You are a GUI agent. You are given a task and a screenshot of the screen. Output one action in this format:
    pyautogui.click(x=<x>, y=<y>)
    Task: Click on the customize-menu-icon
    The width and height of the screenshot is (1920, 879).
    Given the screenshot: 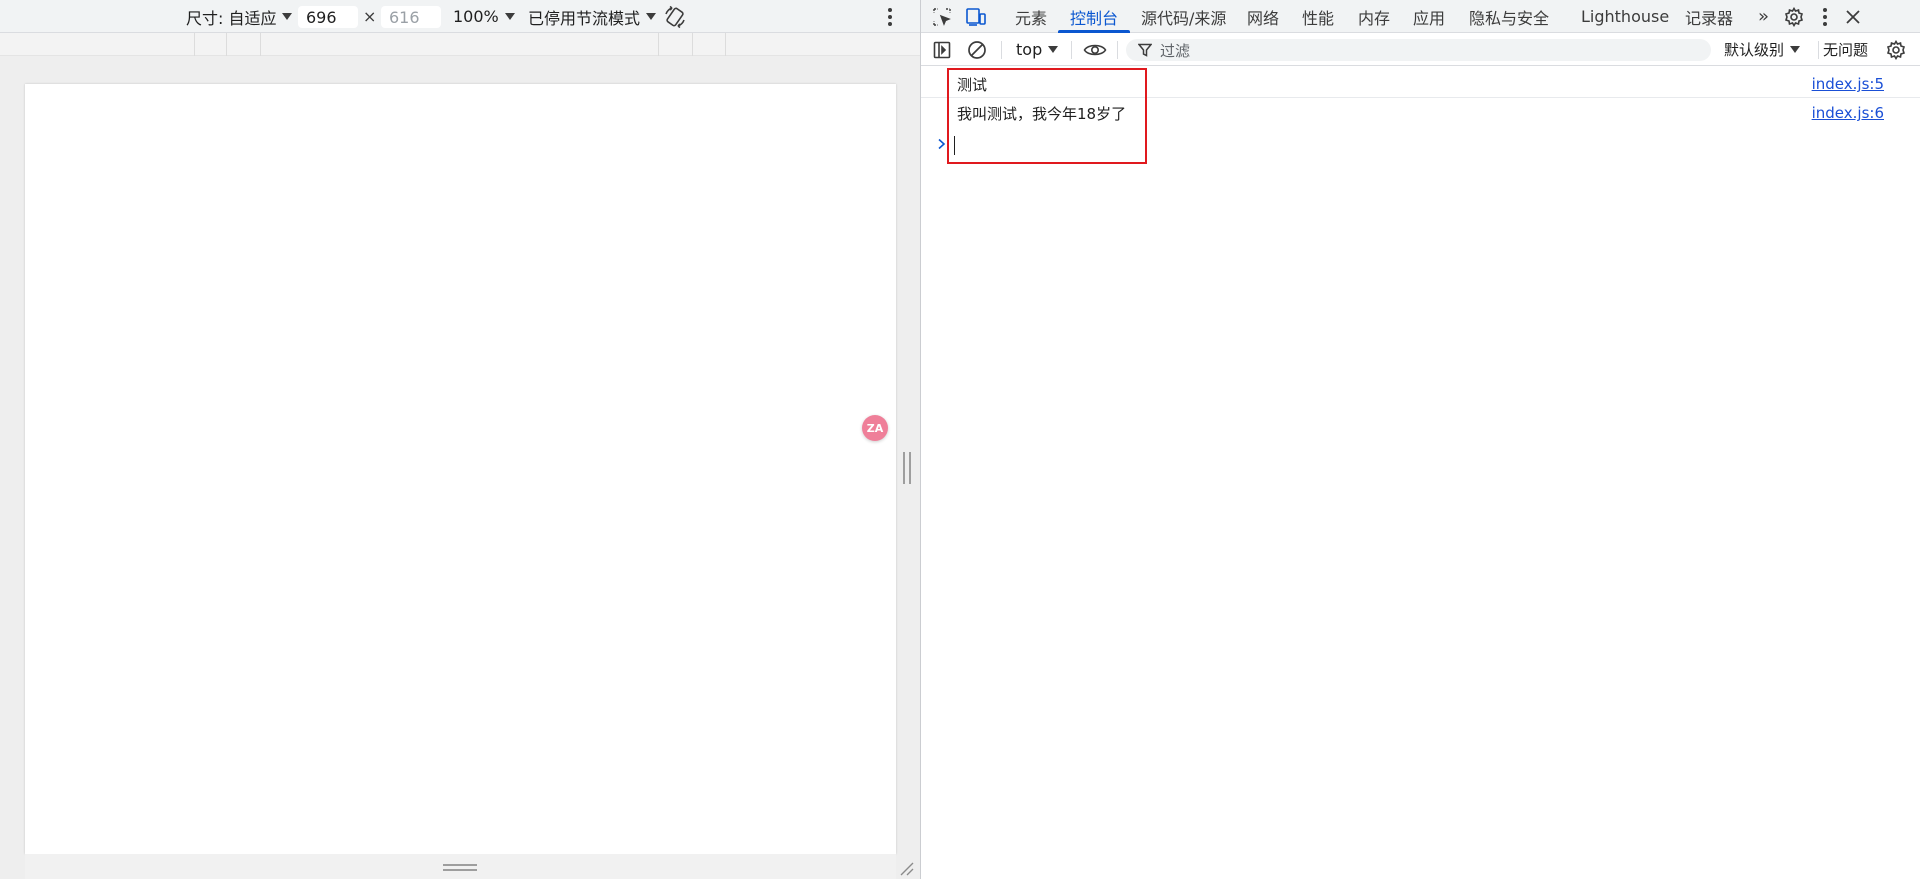 What is the action you would take?
    pyautogui.click(x=1825, y=17)
    